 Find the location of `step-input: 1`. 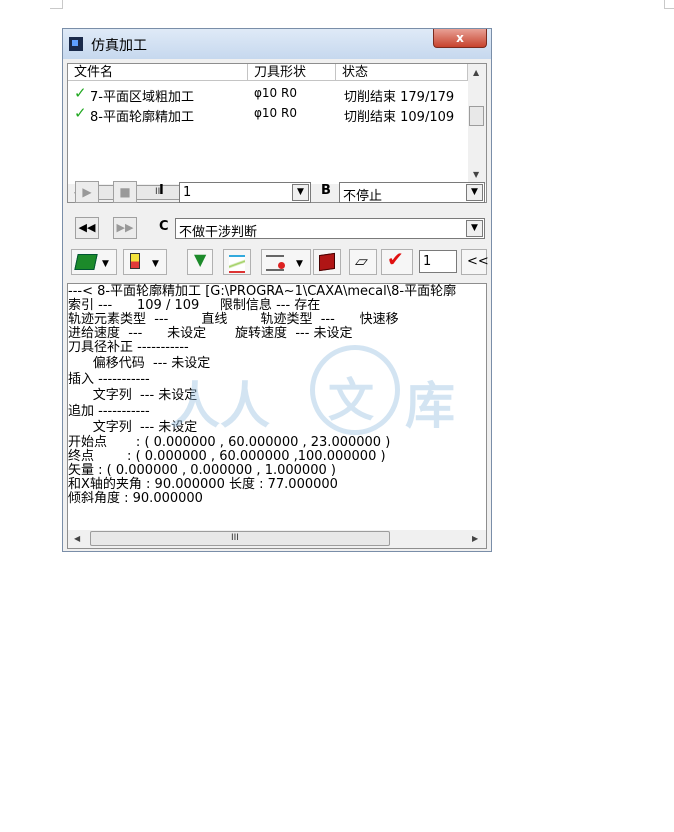

step-input: 1 is located at coordinates (438, 261).